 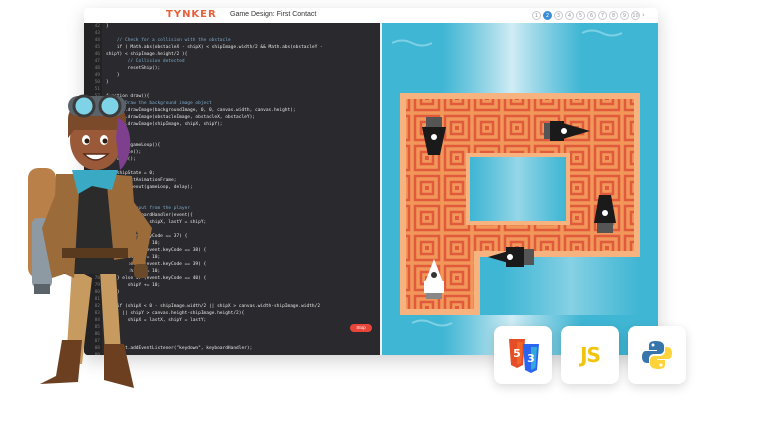 I want to click on code-text: // Collision detected, so click(x=145, y=61).